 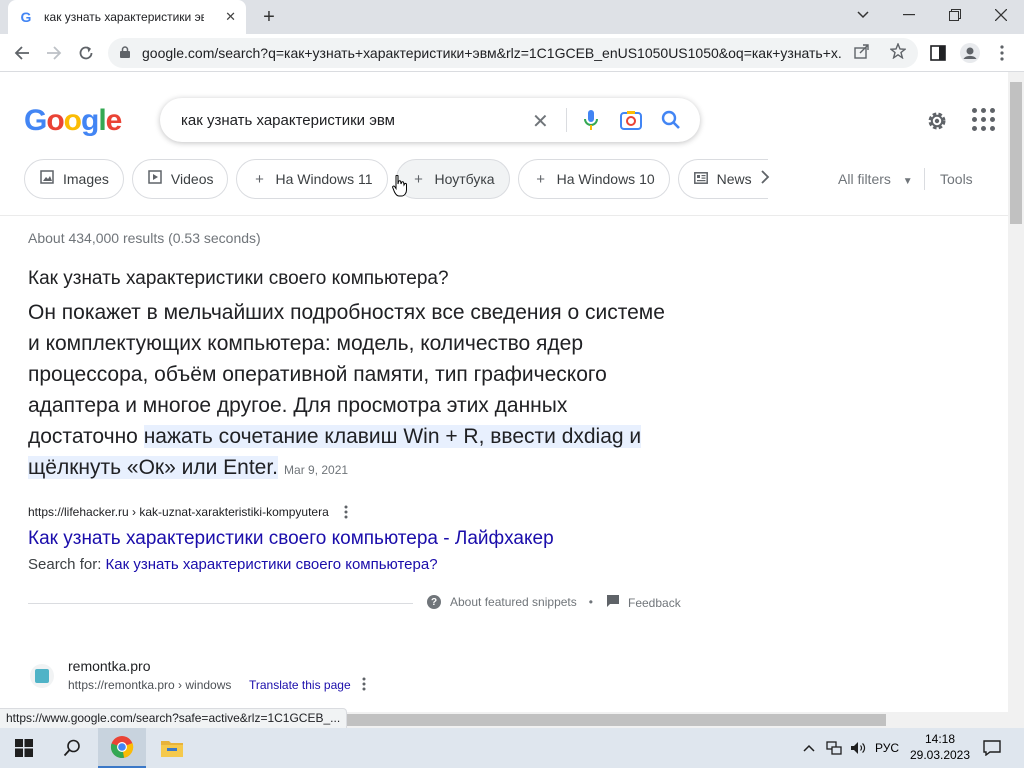 What do you see at coordinates (937, 121) in the screenshot?
I see `gear-icon` at bounding box center [937, 121].